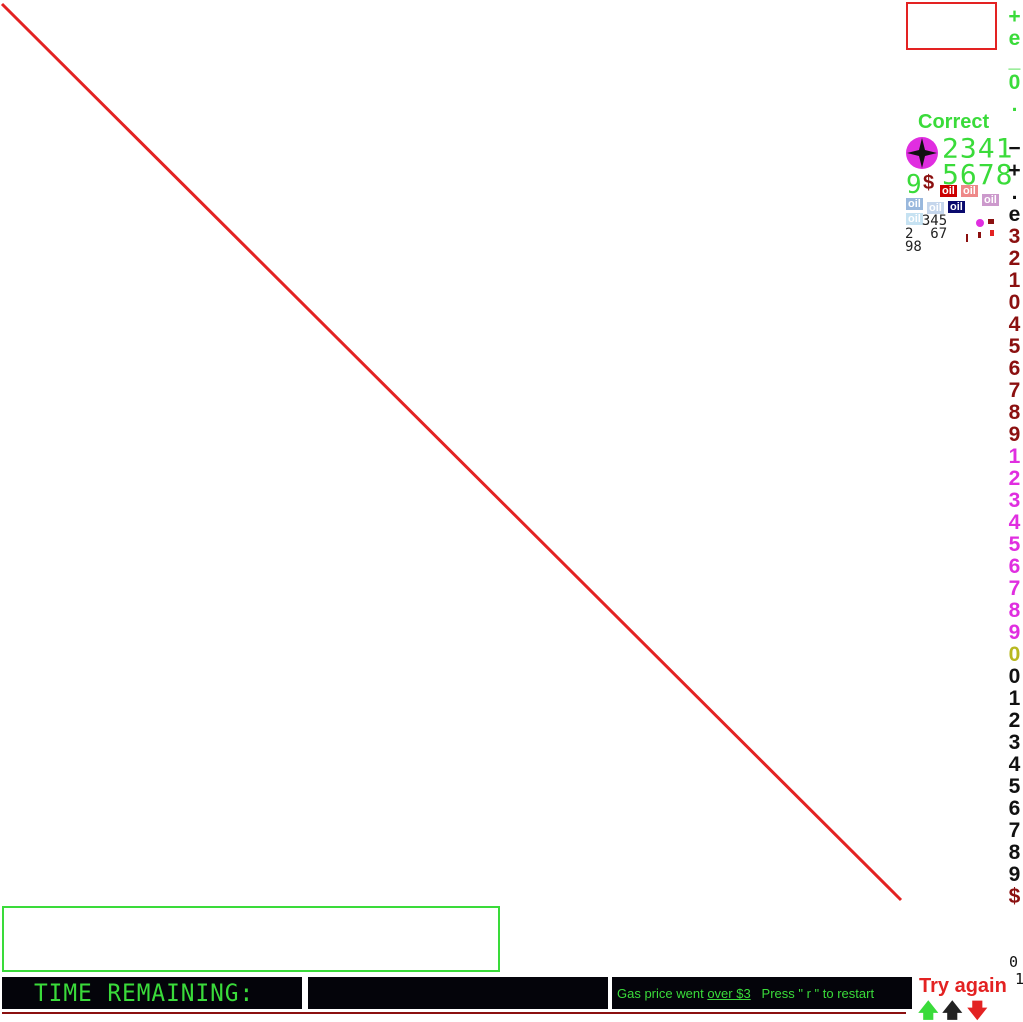  I want to click on target-box, so click(951, 26).